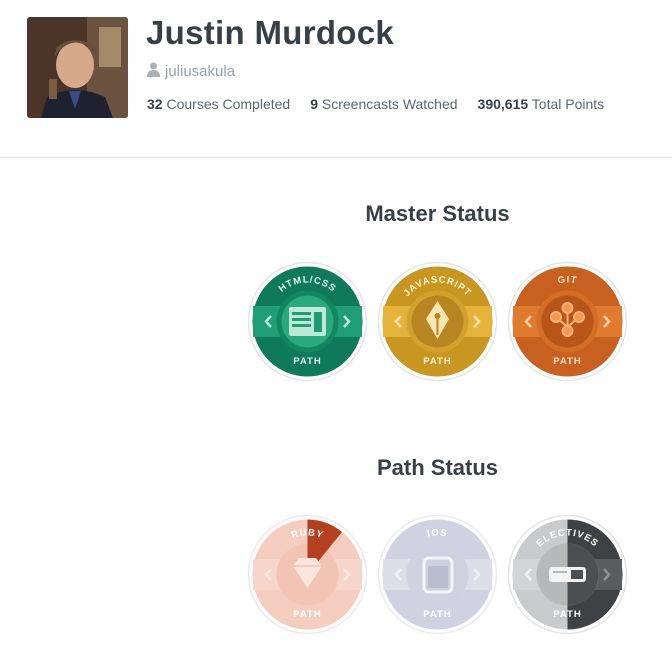  What do you see at coordinates (336, 157) in the screenshot?
I see `divider` at bounding box center [336, 157].